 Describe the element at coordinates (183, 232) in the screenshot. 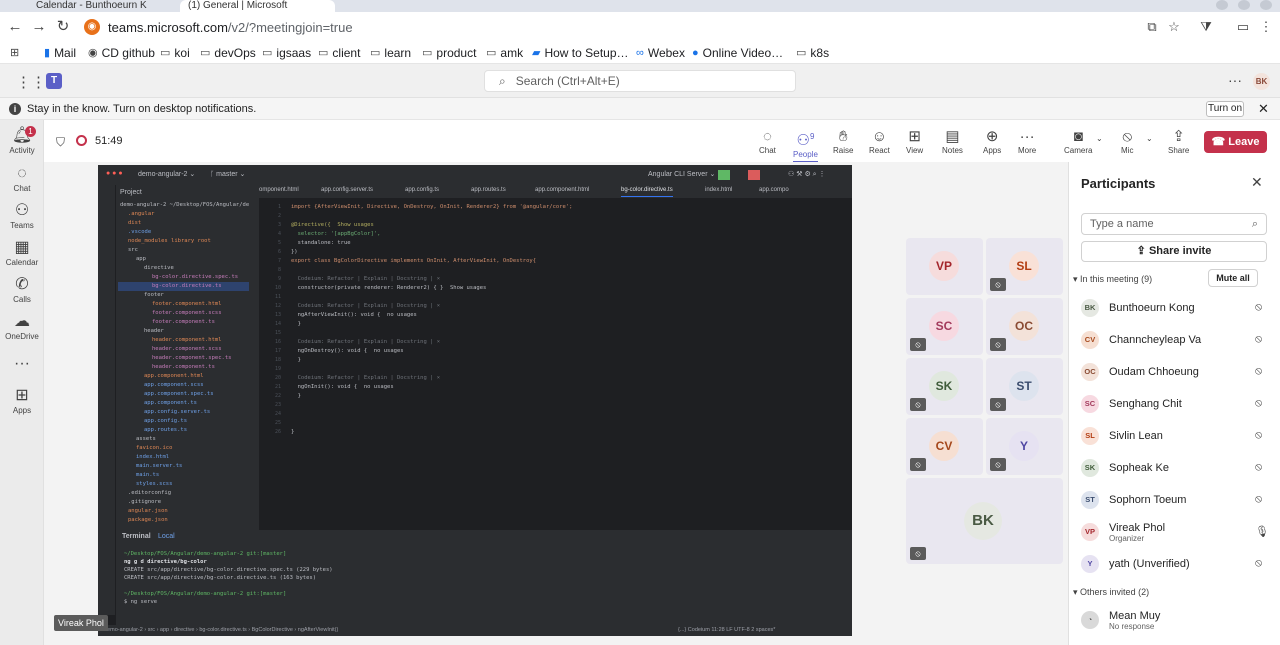

I see `tree-item: .vscode` at that location.